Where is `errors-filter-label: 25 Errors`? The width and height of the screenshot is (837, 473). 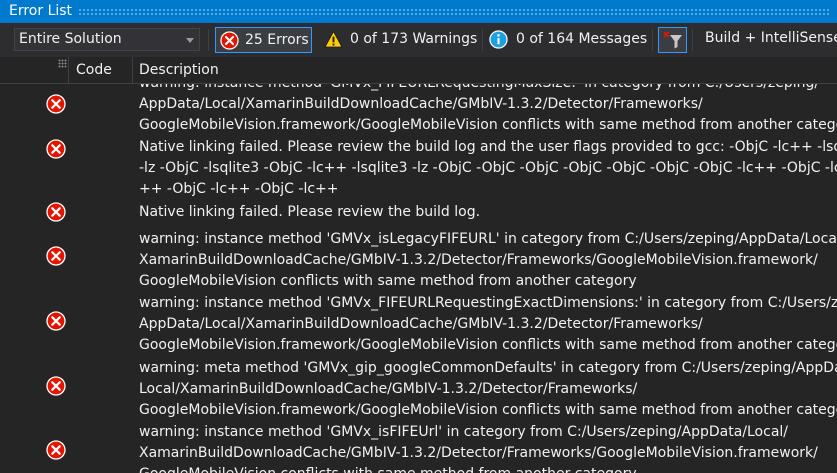 errors-filter-label: 25 Errors is located at coordinates (277, 40).